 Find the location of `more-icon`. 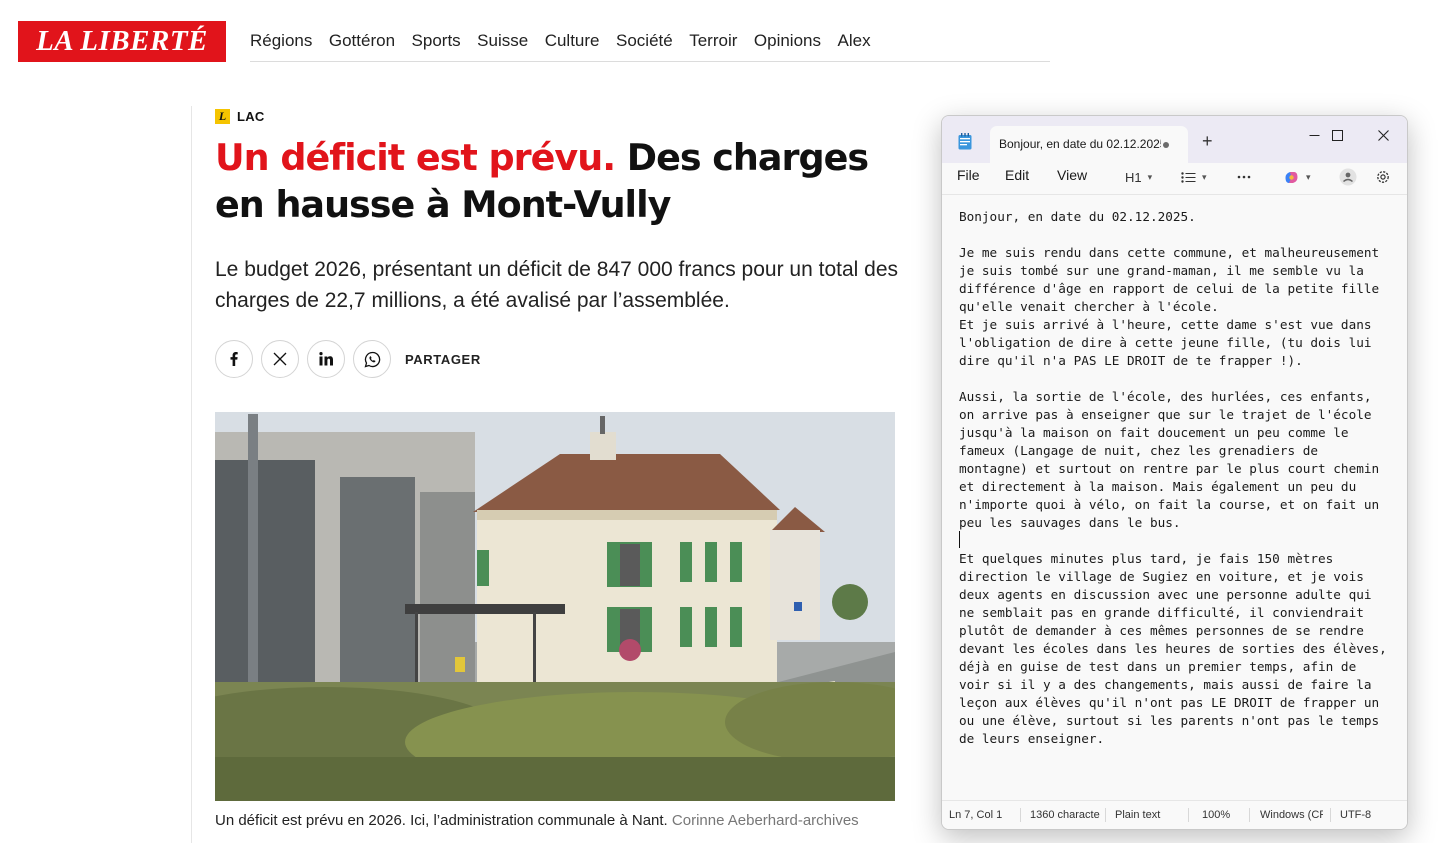

more-icon is located at coordinates (1244, 177).